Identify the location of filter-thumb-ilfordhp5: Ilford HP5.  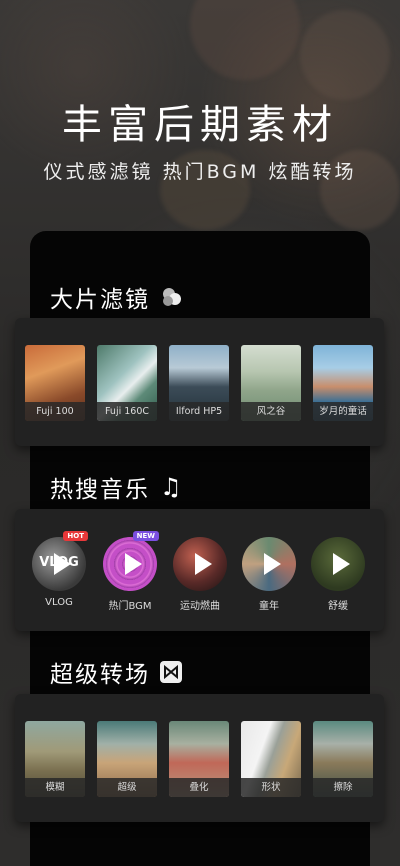
(199, 383).